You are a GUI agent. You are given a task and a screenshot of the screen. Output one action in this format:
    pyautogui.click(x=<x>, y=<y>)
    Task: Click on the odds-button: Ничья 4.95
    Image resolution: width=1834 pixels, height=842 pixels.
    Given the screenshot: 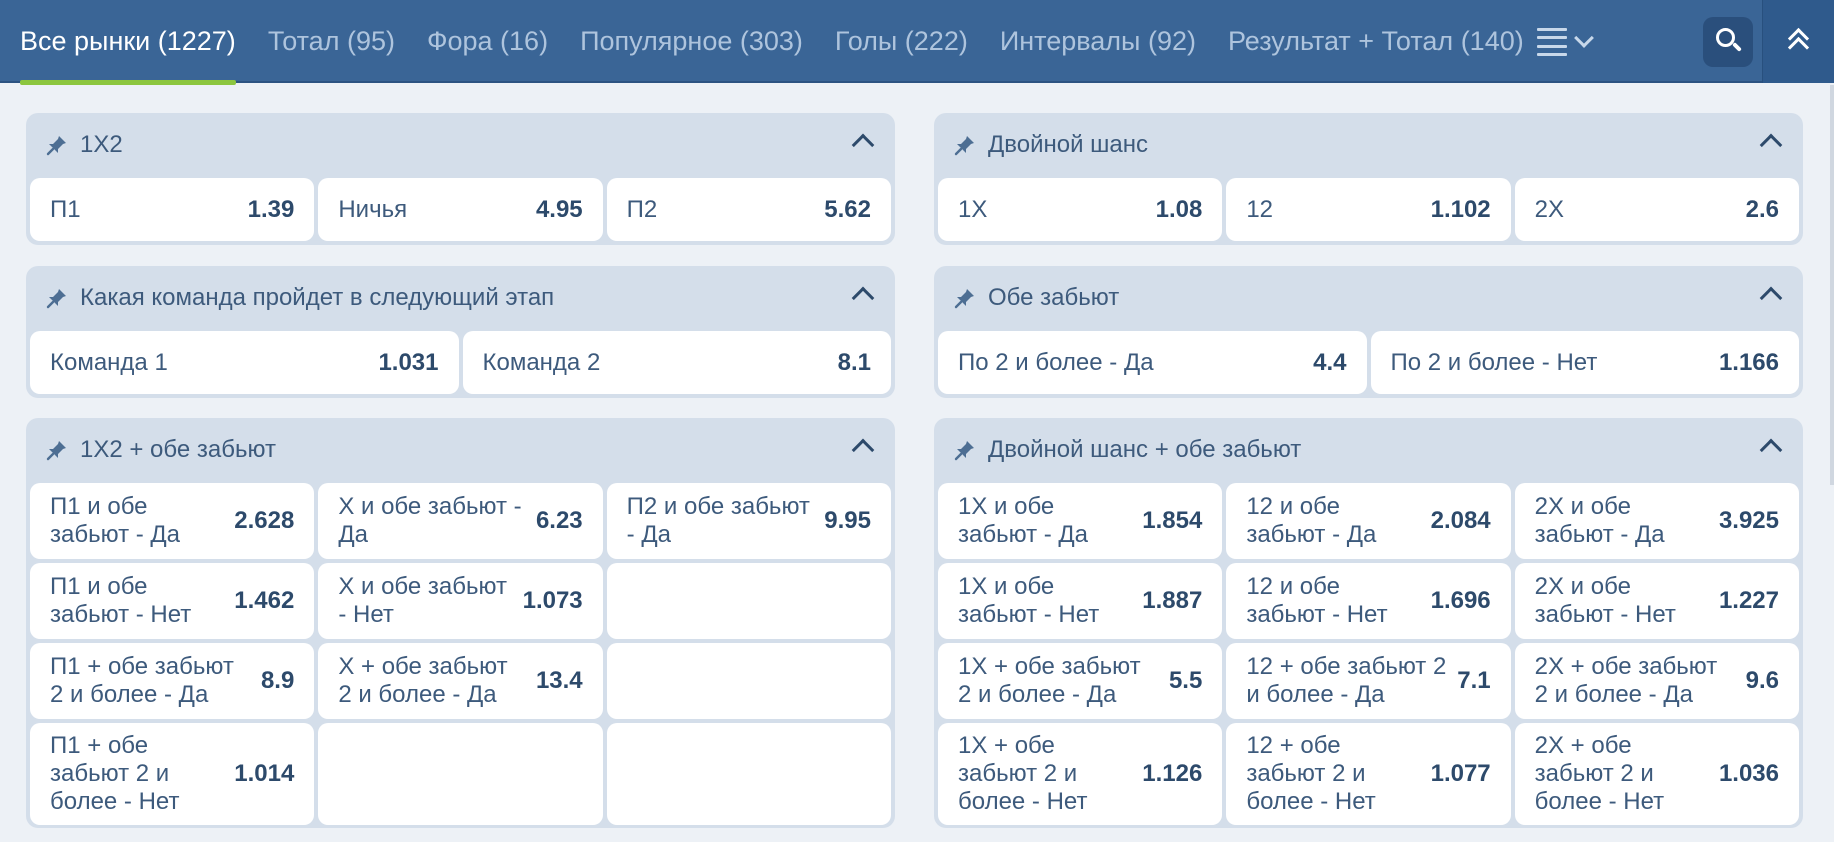 What is the action you would take?
    pyautogui.click(x=460, y=209)
    